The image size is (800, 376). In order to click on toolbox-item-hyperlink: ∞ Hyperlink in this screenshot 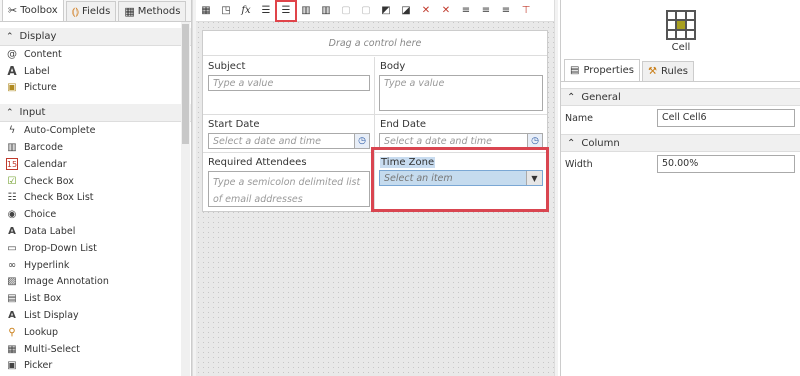, I will do `click(95, 265)`.